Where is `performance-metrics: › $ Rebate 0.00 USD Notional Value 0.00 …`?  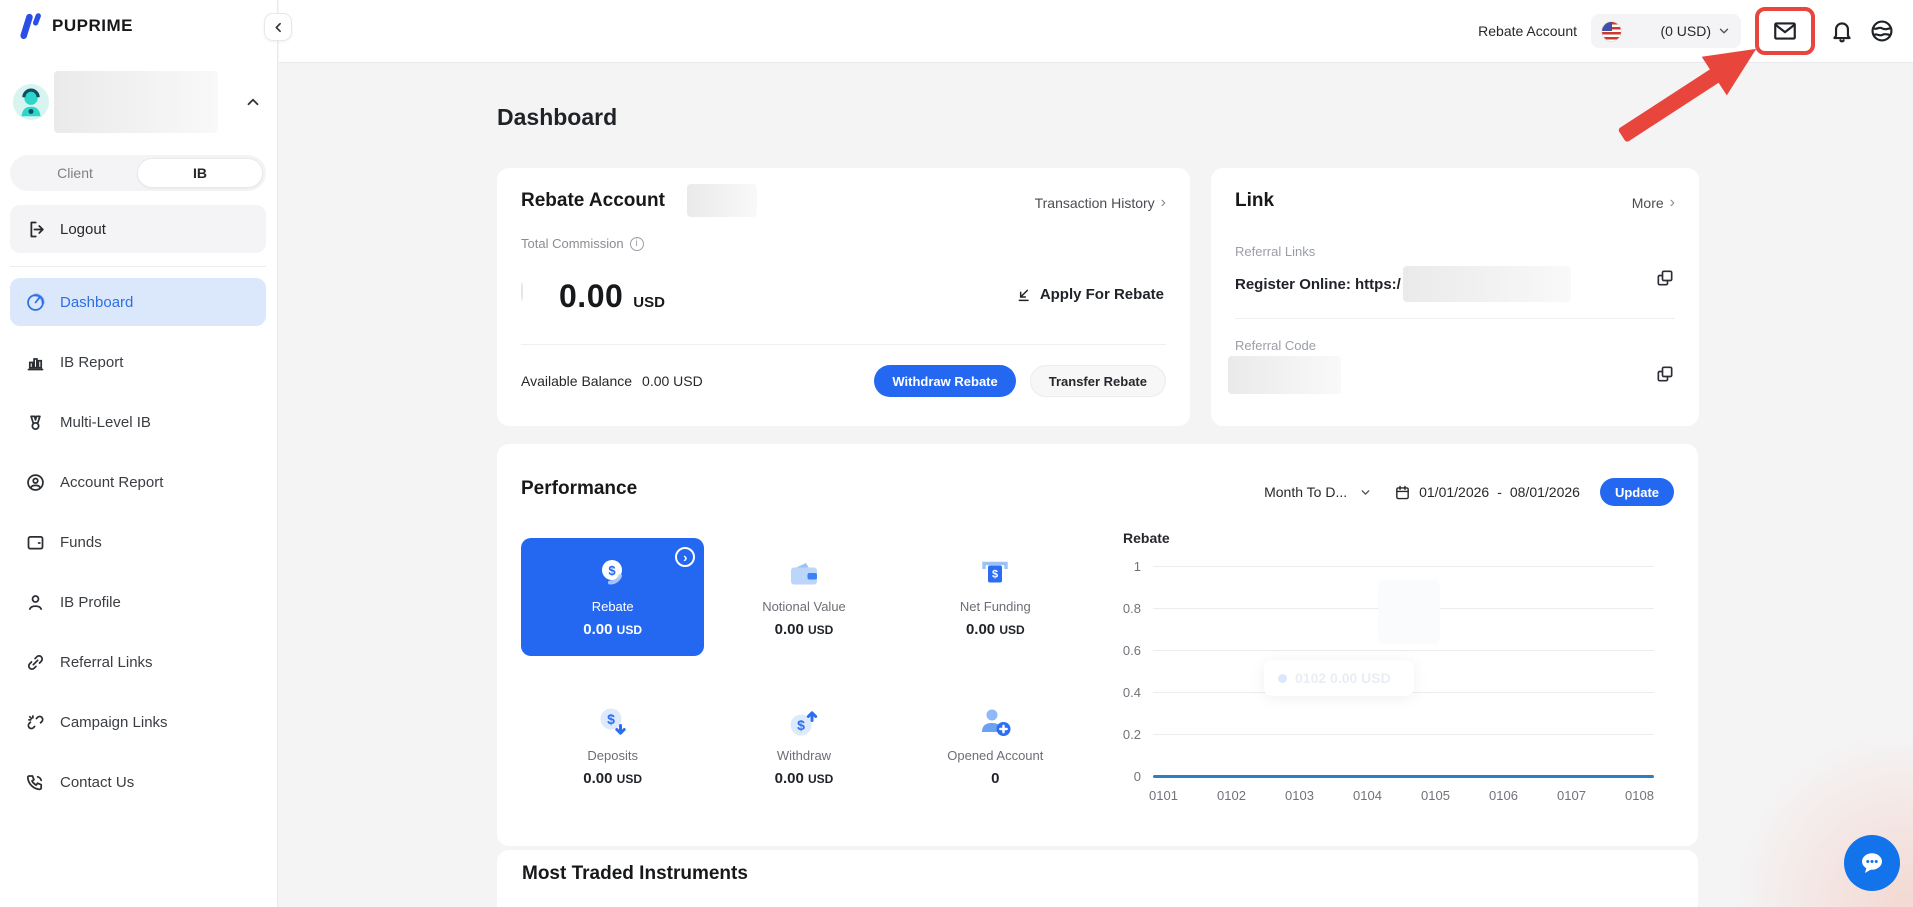
performance-metrics: › $ Rebate 0.00 USD Notional Value 0.00 … is located at coordinates (804, 669).